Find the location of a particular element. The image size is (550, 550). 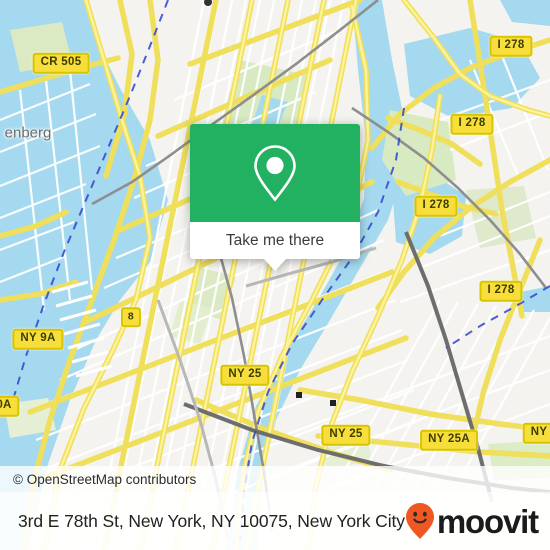

moovit-smiley-pin-icon is located at coordinates (420, 521).